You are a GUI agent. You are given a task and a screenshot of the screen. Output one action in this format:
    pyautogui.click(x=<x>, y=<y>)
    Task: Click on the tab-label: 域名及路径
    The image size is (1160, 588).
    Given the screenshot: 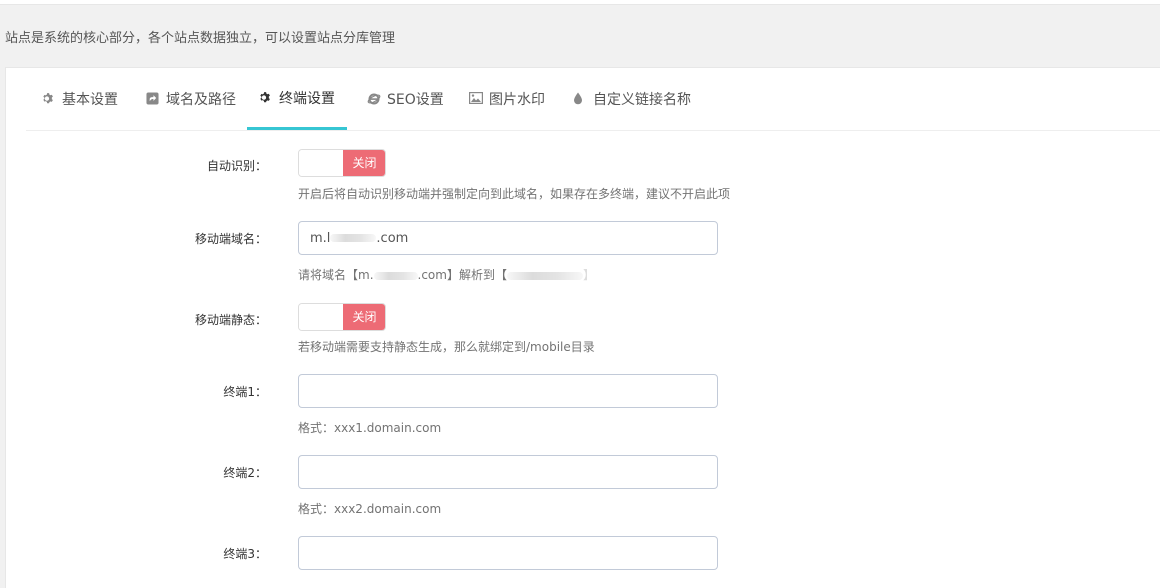 What is the action you would take?
    pyautogui.click(x=201, y=100)
    